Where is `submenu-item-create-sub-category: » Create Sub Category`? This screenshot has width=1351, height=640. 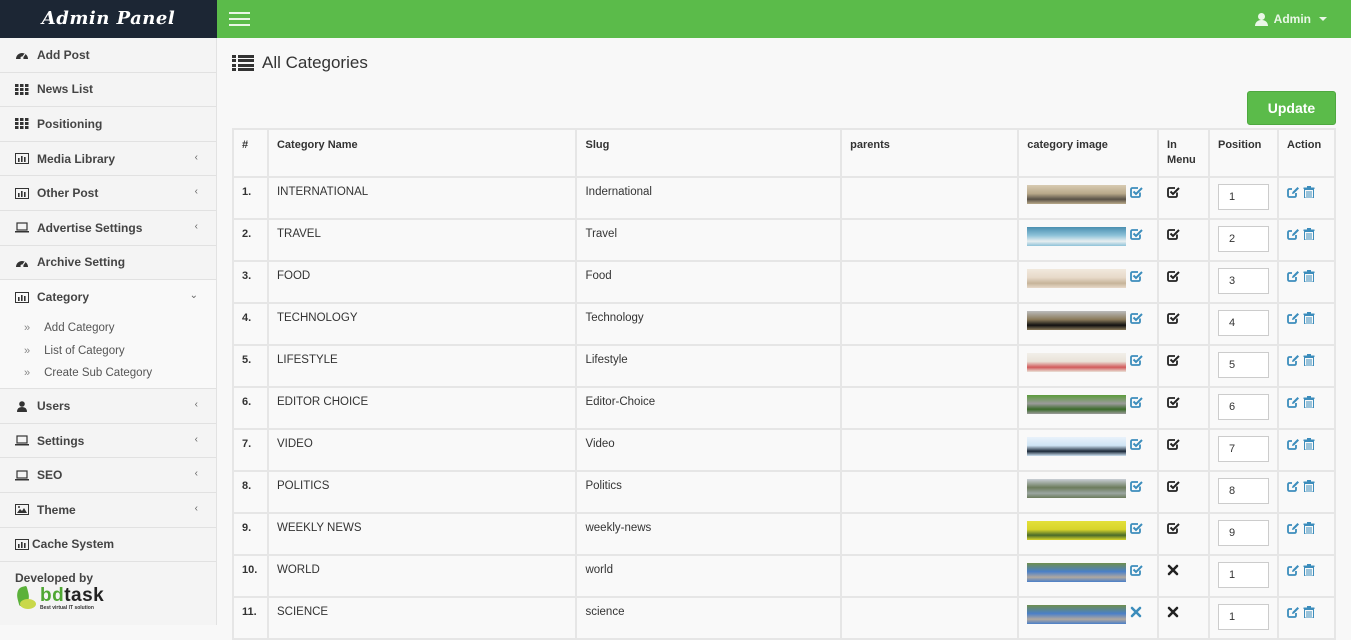 submenu-item-create-sub-category: » Create Sub Category is located at coordinates (108, 373).